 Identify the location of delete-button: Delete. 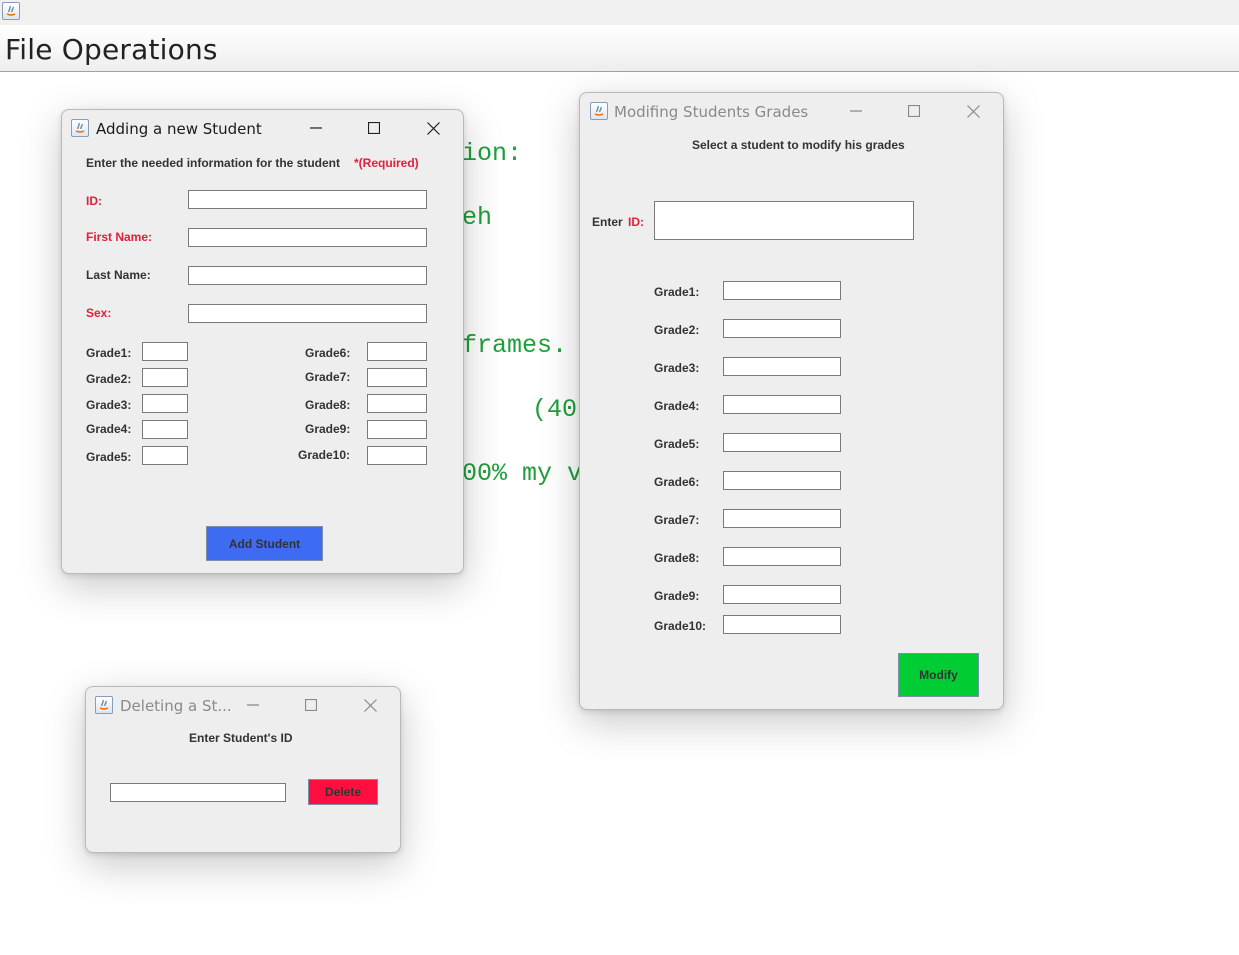
(343, 792).